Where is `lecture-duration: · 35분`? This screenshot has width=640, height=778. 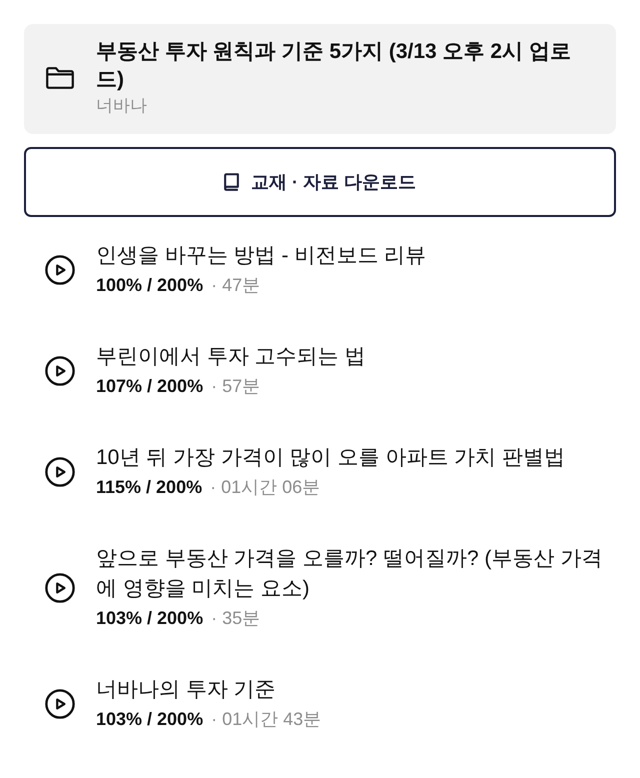
lecture-duration: · 35분 is located at coordinates (235, 618).